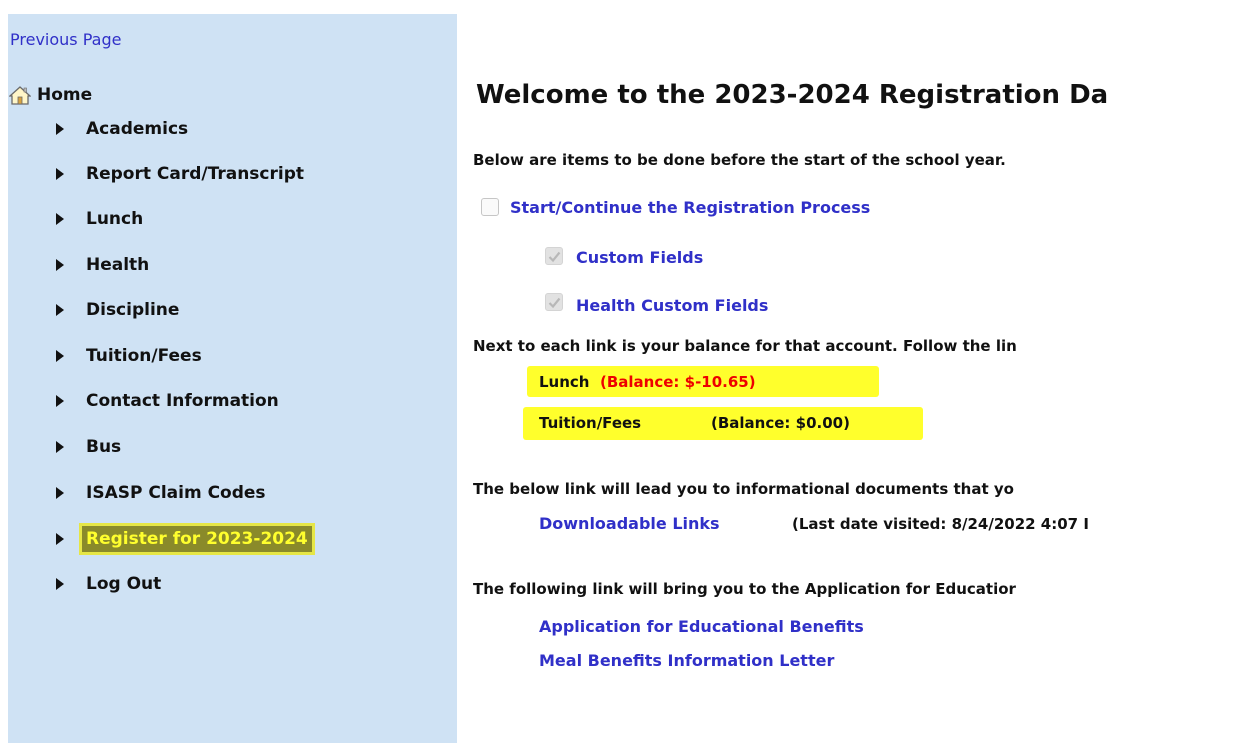  I want to click on start-registration-link: Start/Continue the Registration Process, so click(690, 207).